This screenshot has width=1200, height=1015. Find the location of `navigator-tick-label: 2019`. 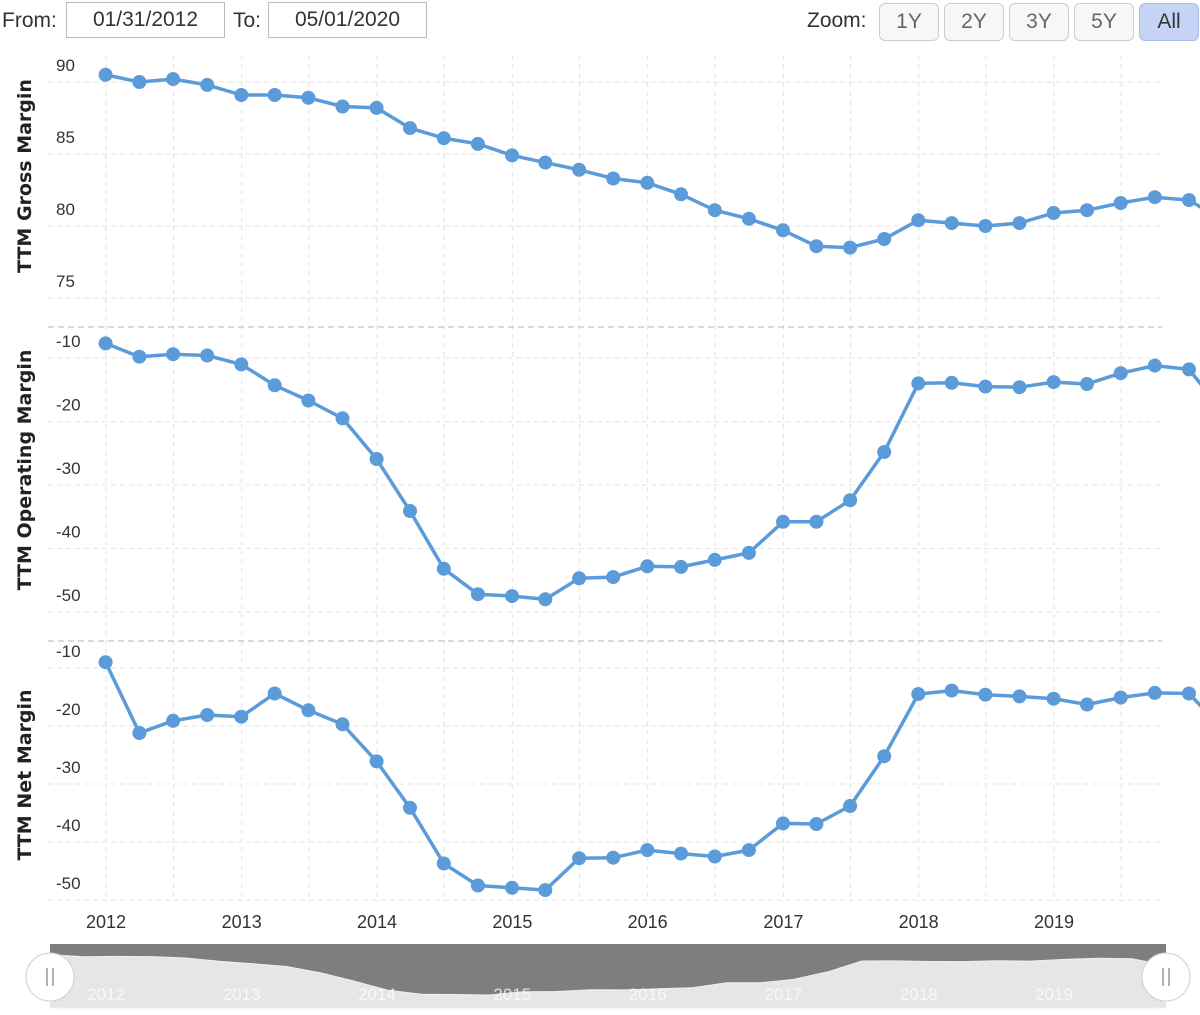

navigator-tick-label: 2019 is located at coordinates (1054, 994).